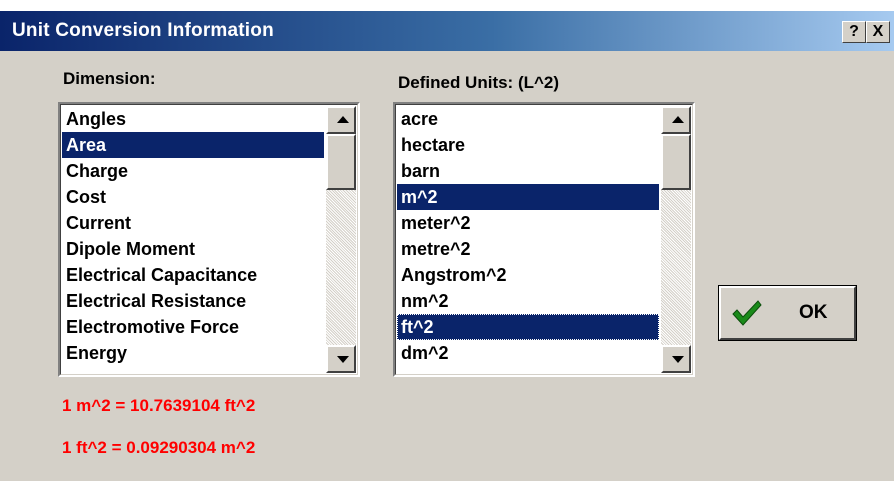 The height and width of the screenshot is (481, 894). What do you see at coordinates (528, 275) in the screenshot?
I see `unit-item-angstrom2: Angstrom^2` at bounding box center [528, 275].